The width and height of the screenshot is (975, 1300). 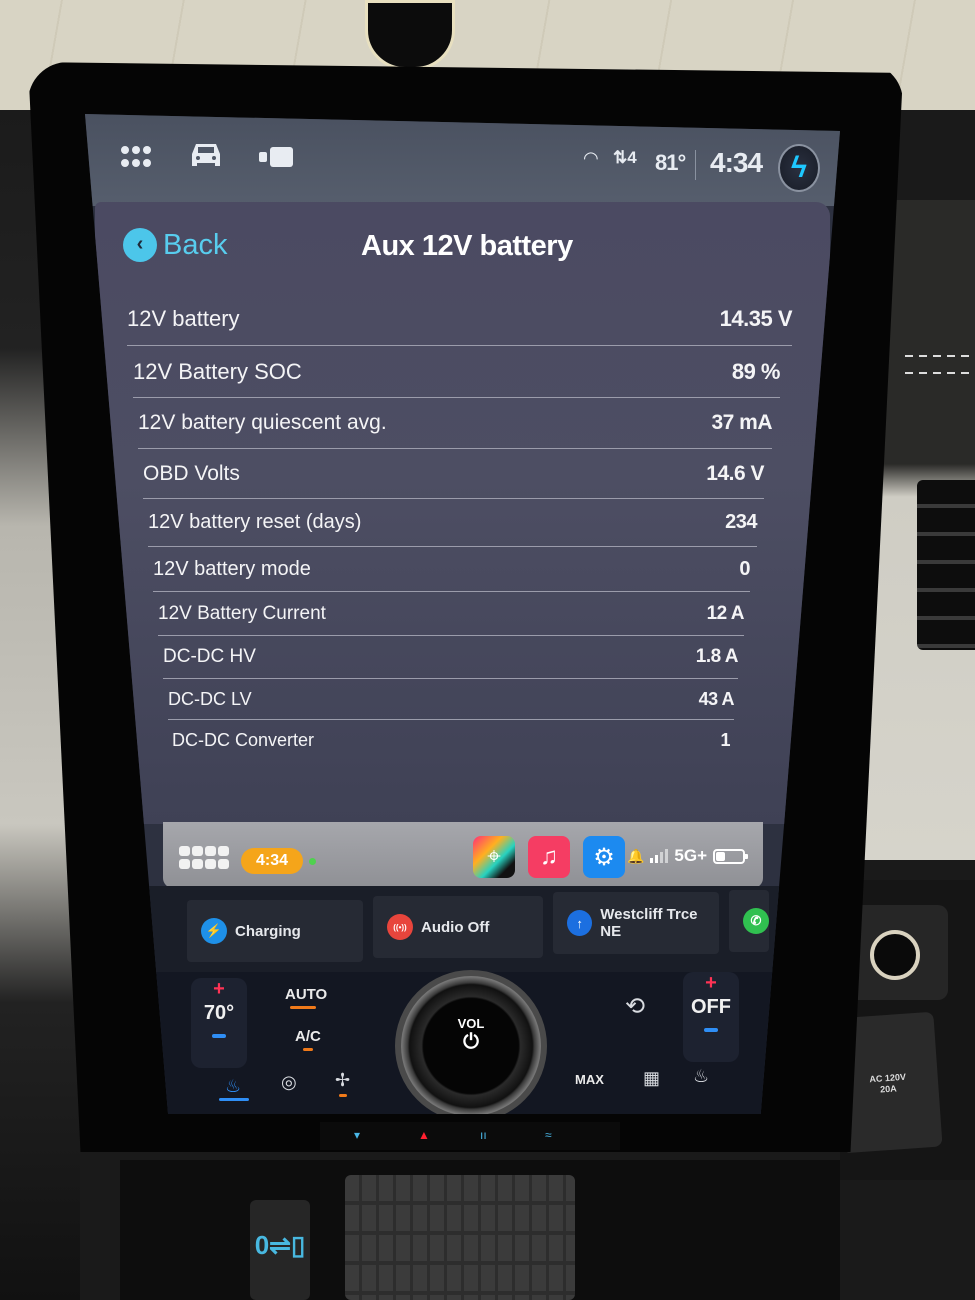 I want to click on widget-label: Charging, so click(x=268, y=931).